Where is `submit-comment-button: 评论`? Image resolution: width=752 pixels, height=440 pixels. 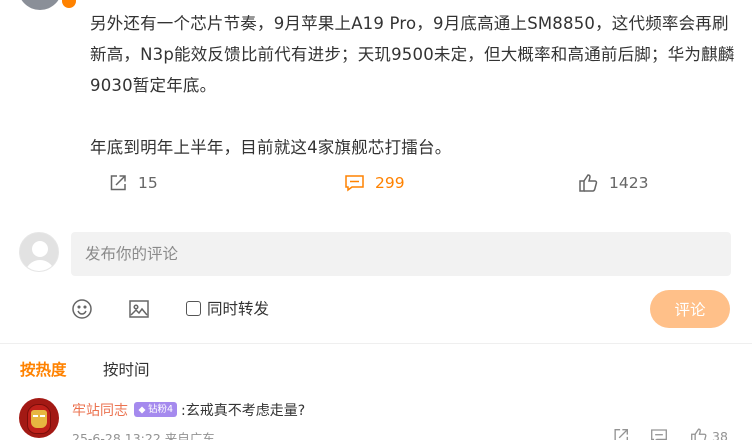
submit-comment-button: 评论 is located at coordinates (690, 309).